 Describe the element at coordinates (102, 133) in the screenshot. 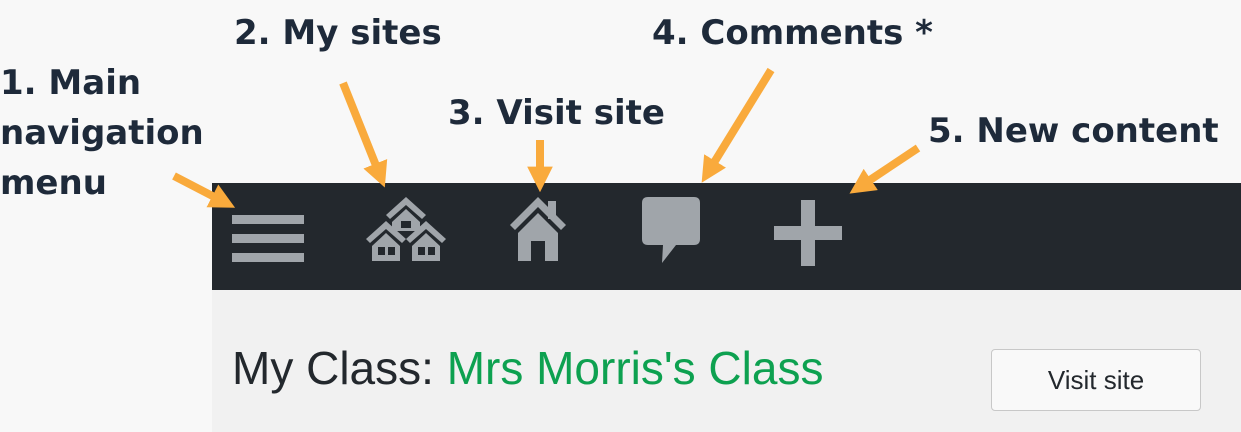

I see `callout-main-navigation-menu: 1. Main navigation menu` at that location.